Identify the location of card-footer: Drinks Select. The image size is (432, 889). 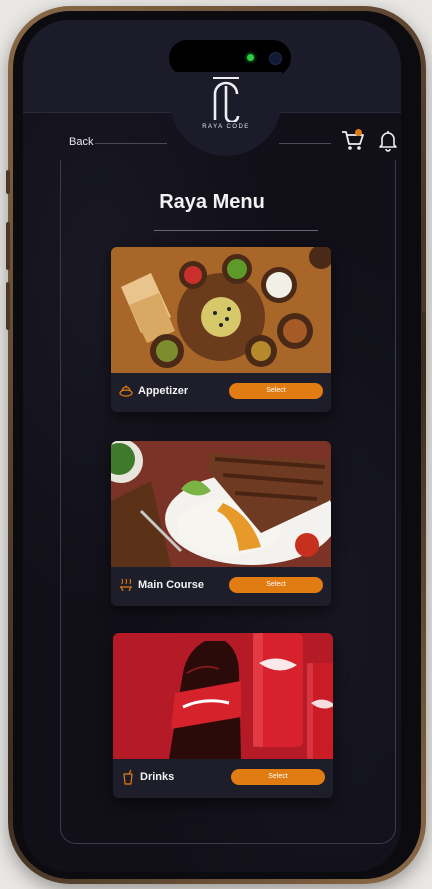
(223, 778).